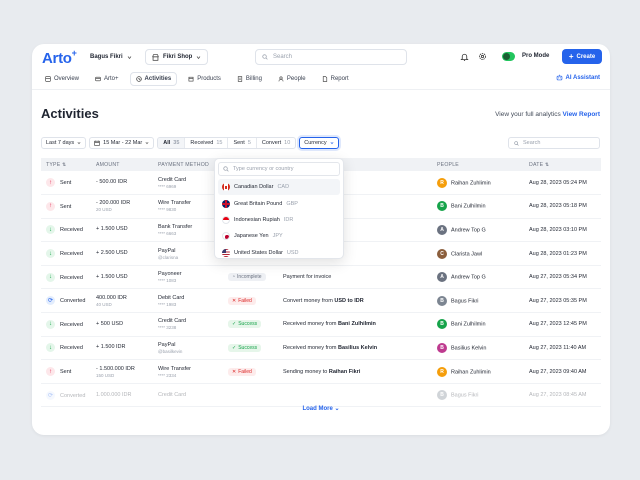  I want to click on column-header-label: PEOPLE, so click(448, 164).